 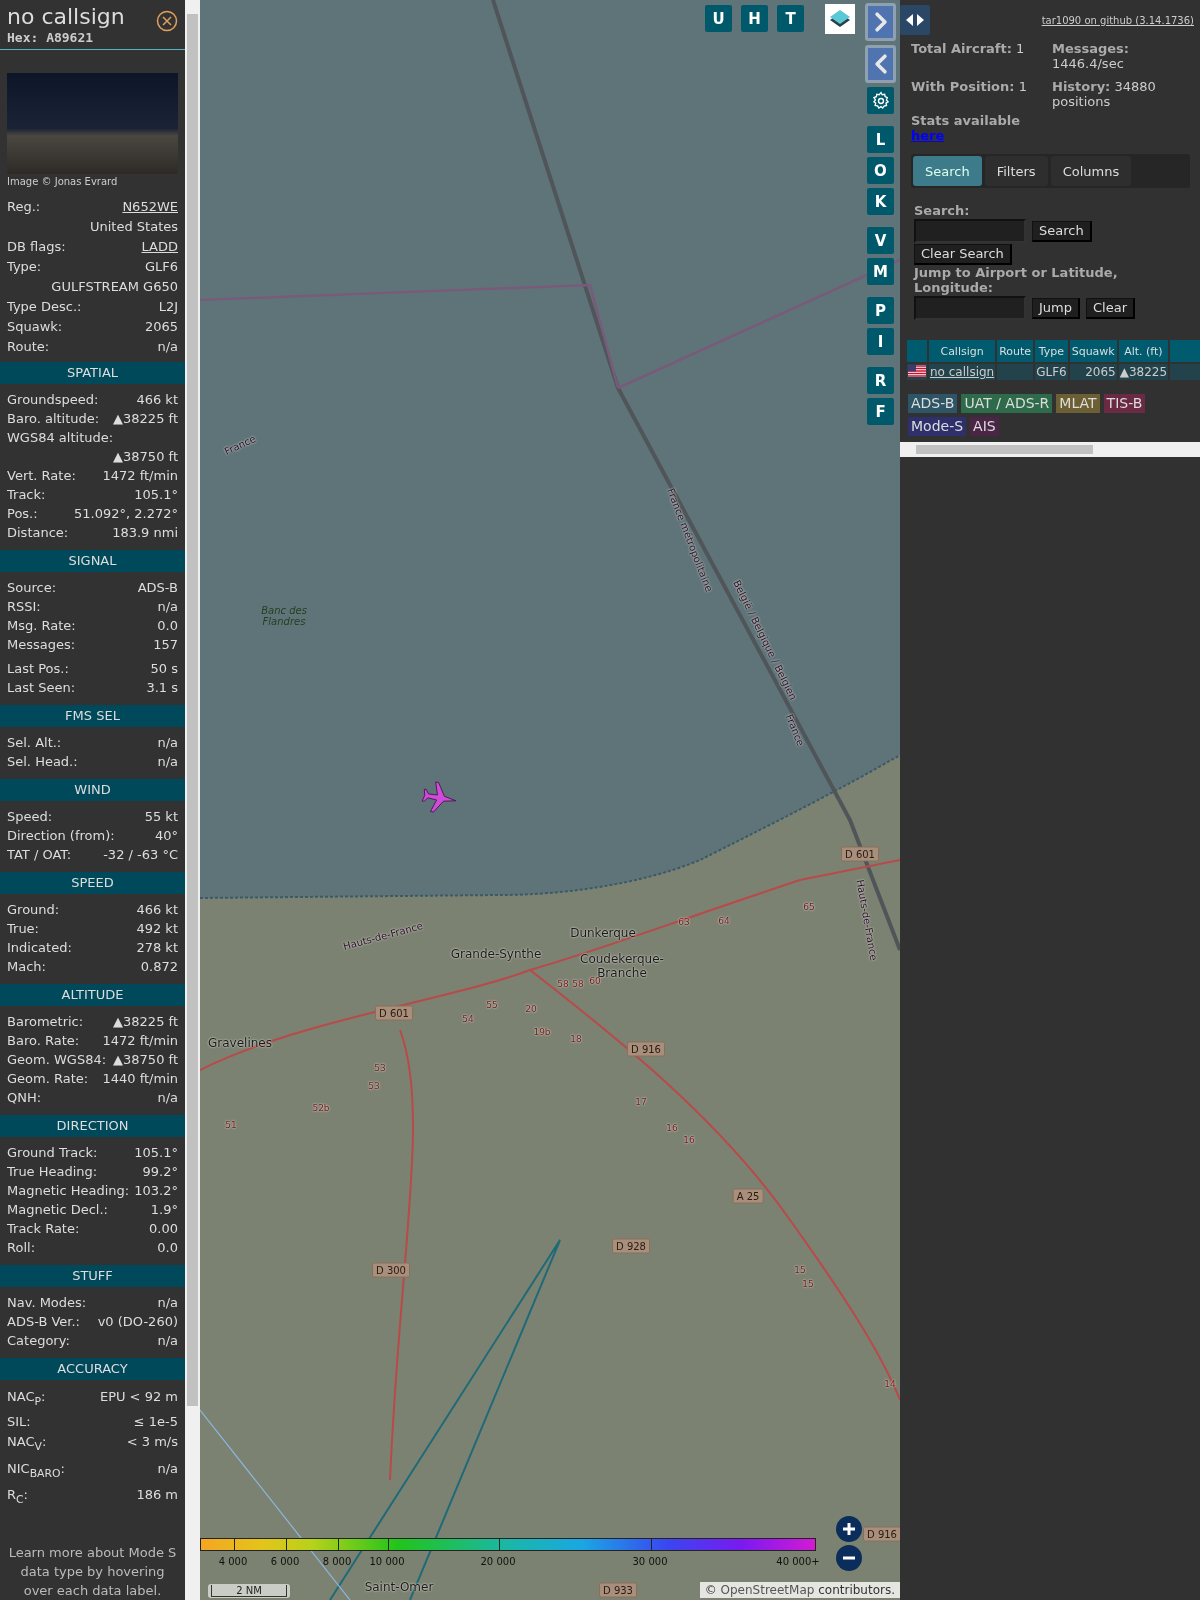 I want to click on horizontal-scrollbar, so click(x=1050, y=449).